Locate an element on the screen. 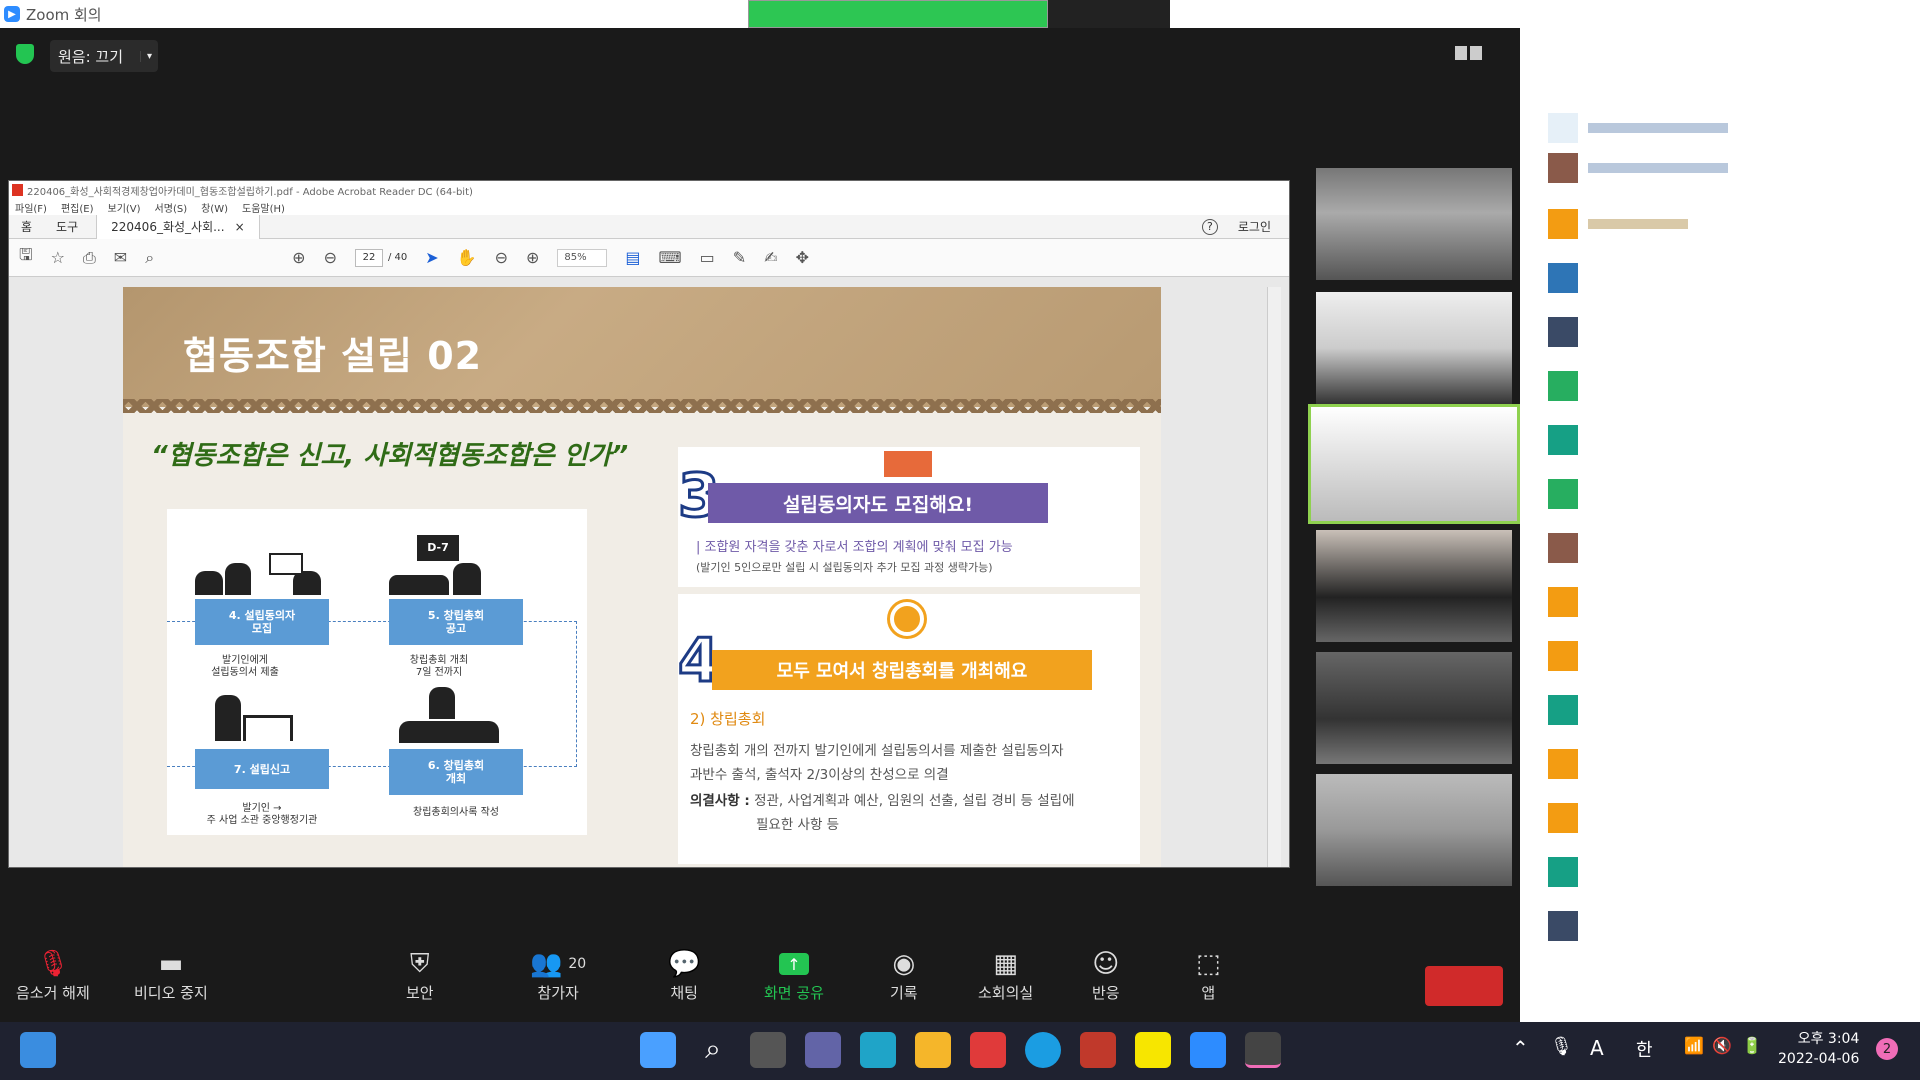  zoom-taskbar-icon is located at coordinates (1208, 1050).